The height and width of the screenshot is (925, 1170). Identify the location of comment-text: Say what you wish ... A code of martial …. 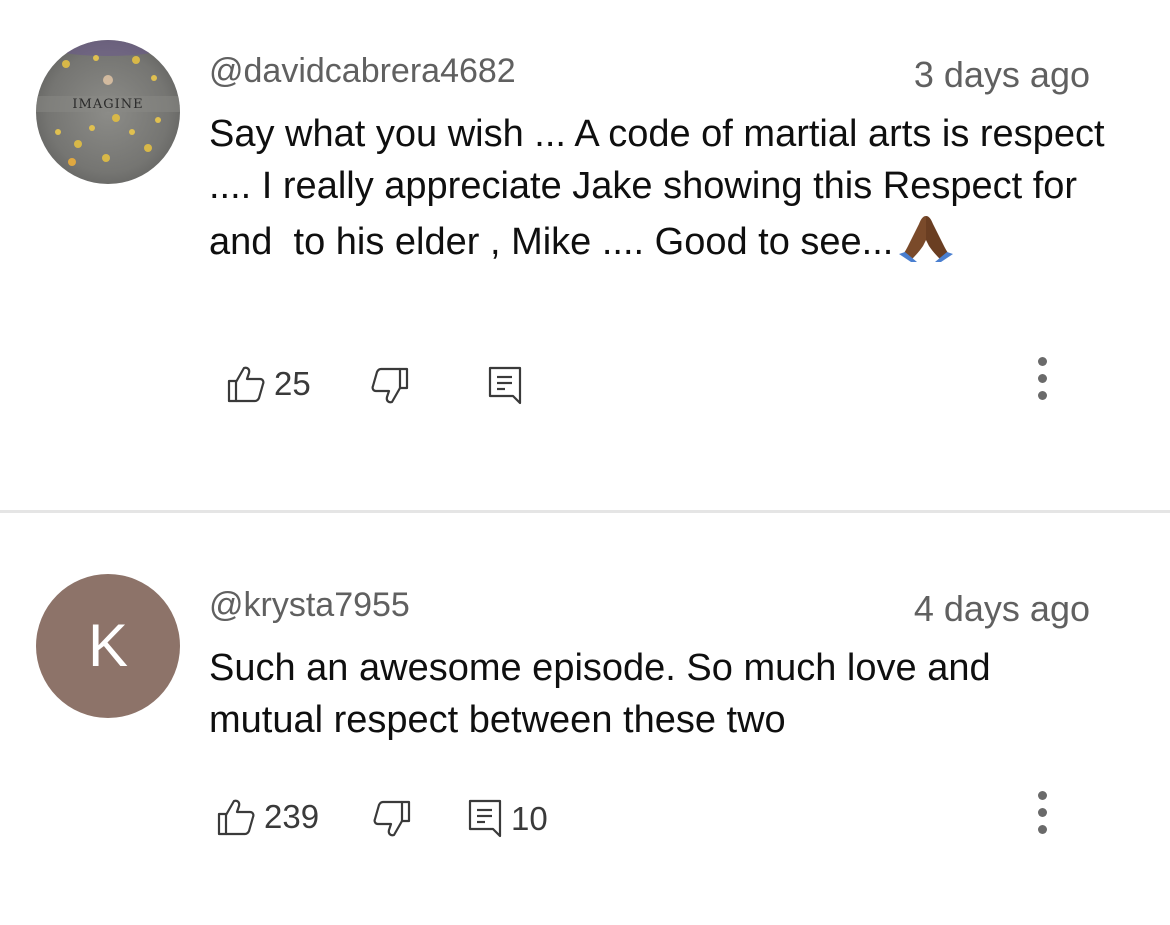
(662, 188).